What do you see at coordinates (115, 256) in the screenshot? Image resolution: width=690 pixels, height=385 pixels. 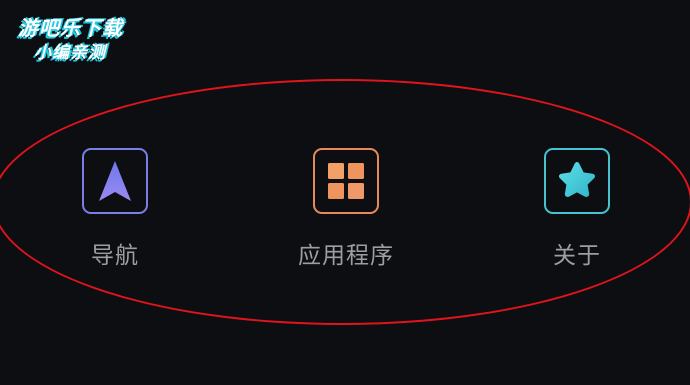 I see `menu-label-navigation: 导航` at bounding box center [115, 256].